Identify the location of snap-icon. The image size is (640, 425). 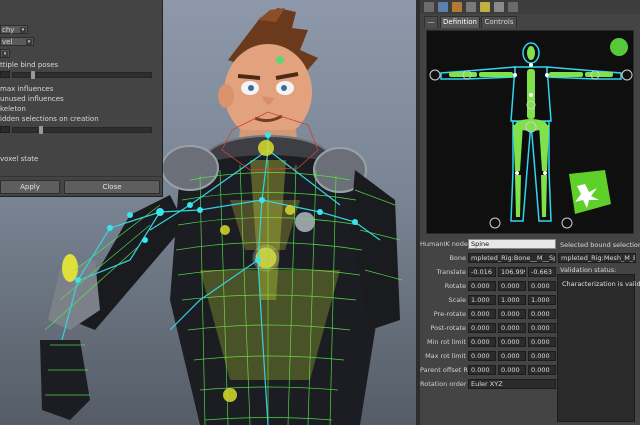
(485, 7).